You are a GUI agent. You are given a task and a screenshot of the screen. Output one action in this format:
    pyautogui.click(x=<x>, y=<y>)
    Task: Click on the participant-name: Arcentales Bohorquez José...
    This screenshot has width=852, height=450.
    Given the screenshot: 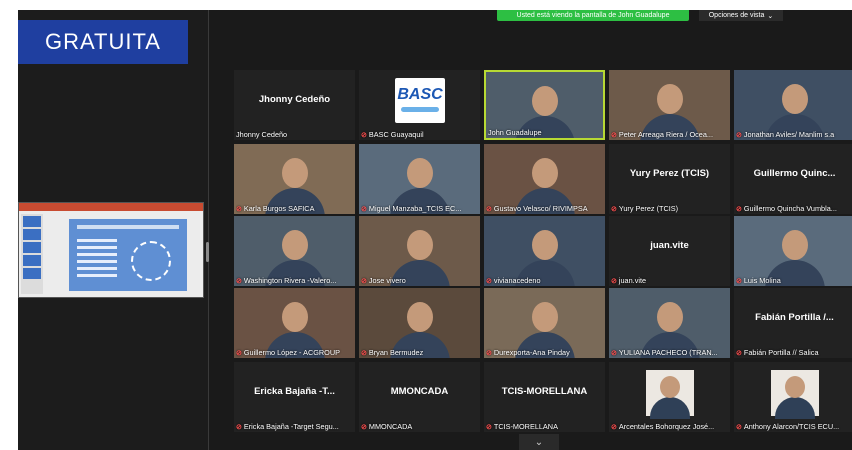 What is the action you would take?
    pyautogui.click(x=666, y=426)
    